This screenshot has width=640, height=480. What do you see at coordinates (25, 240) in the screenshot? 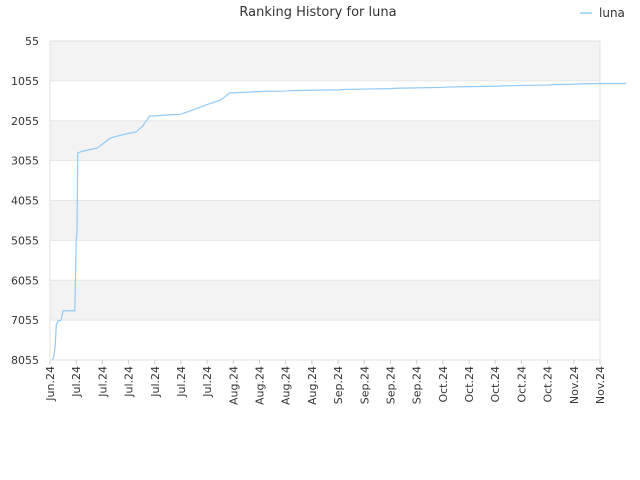
I see `y-tick-label: 5055` at bounding box center [25, 240].